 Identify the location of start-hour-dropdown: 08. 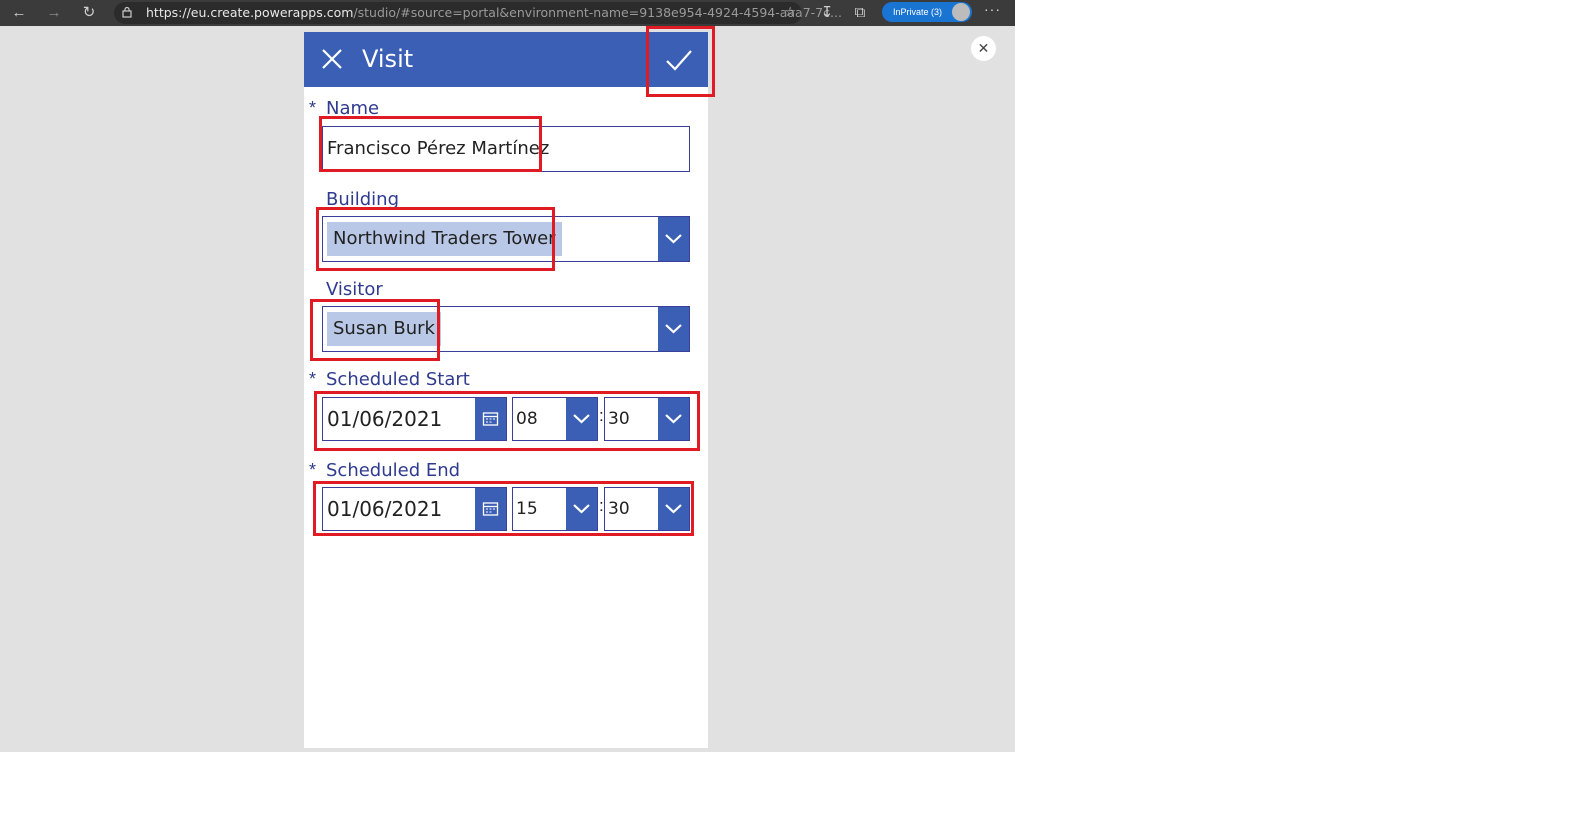
(555, 419).